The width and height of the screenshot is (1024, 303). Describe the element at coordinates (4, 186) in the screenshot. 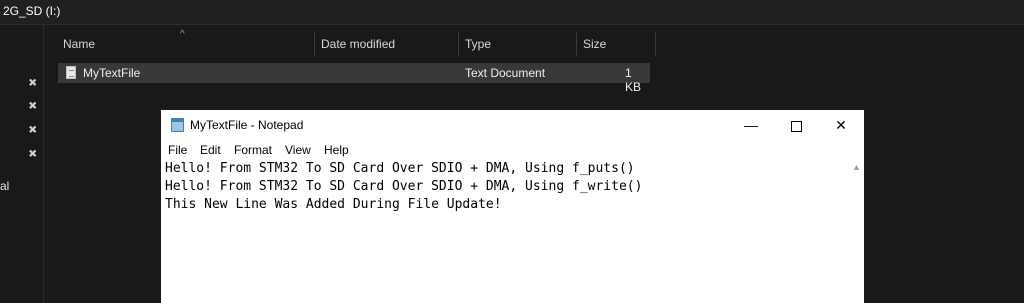

I see `nav-item-label: al` at that location.